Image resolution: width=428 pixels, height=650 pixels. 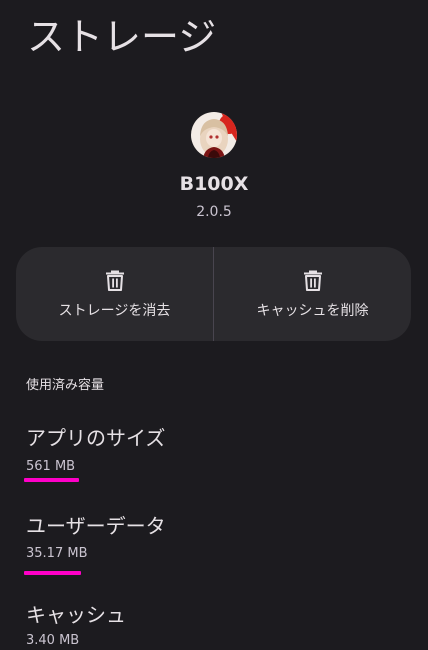 I want to click on storage-action-bar: ストレージを消去 キャッシュを削除, so click(x=213, y=294).